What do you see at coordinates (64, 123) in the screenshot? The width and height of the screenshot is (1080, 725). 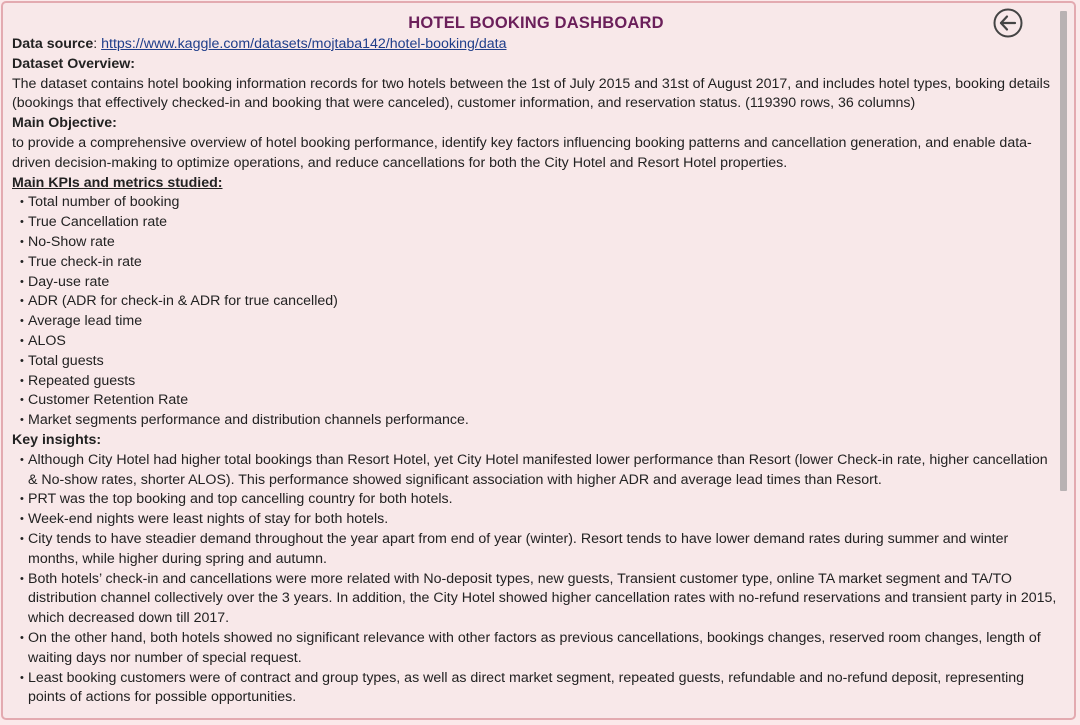 I see `objective-heading: Main Objective:` at bounding box center [64, 123].